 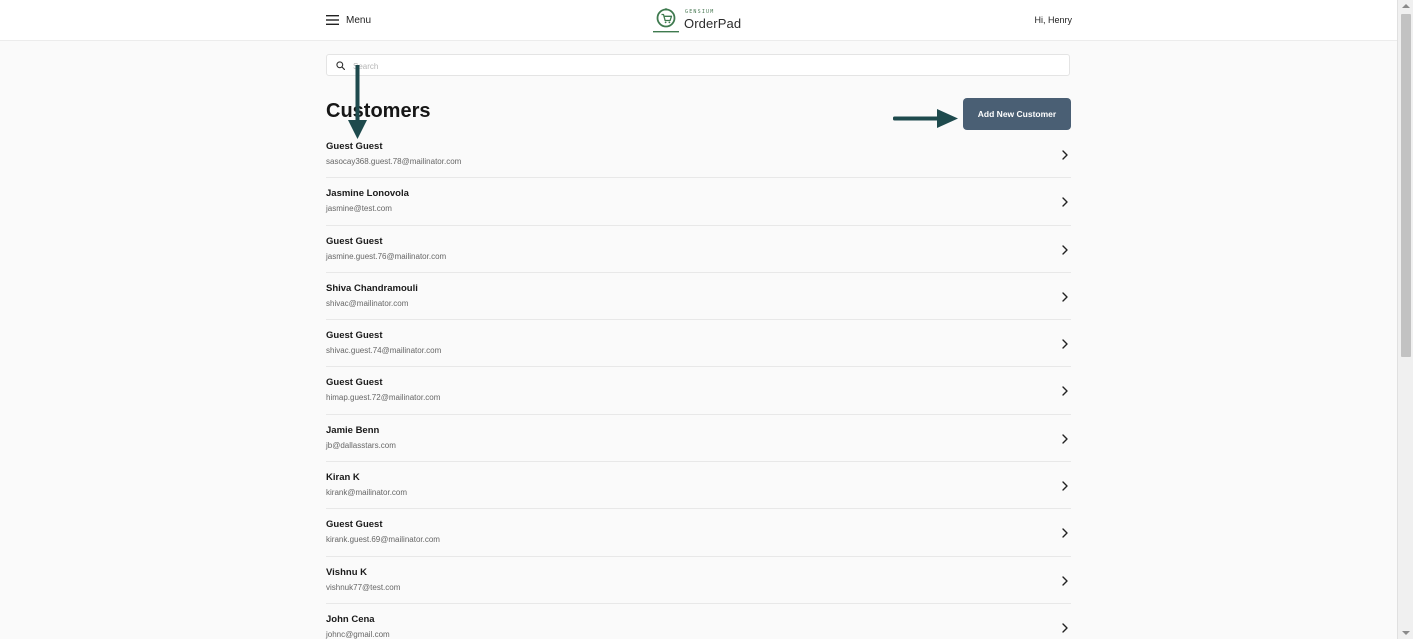 I want to click on search-bar, so click(x=698, y=65).